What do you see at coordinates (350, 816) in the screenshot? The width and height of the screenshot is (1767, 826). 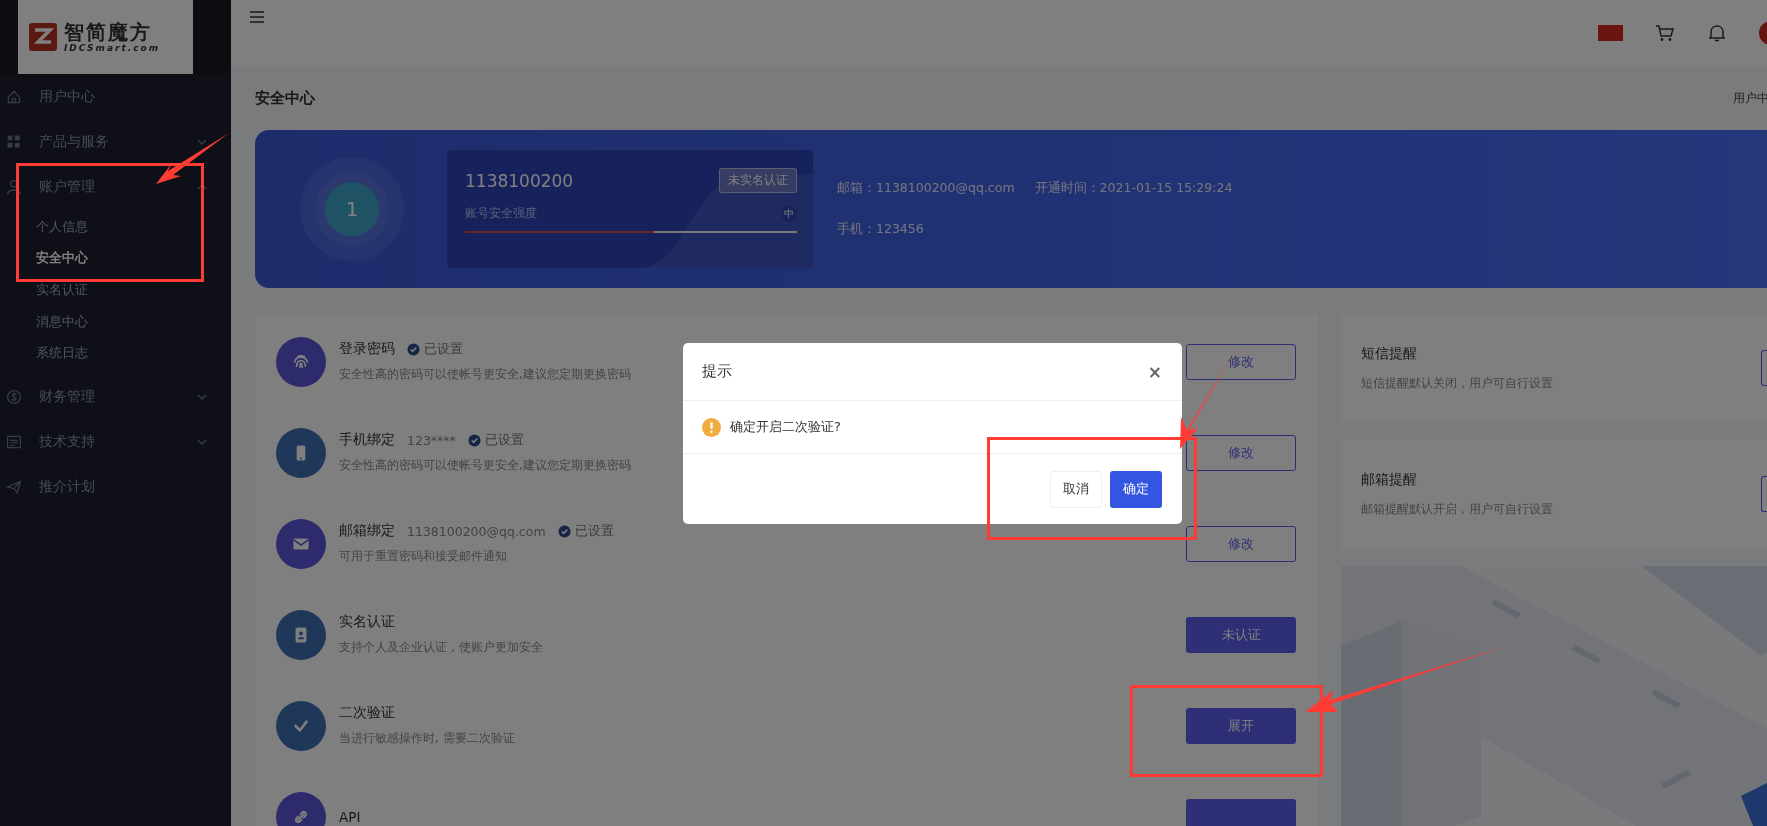 I see `item-title: API` at bounding box center [350, 816].